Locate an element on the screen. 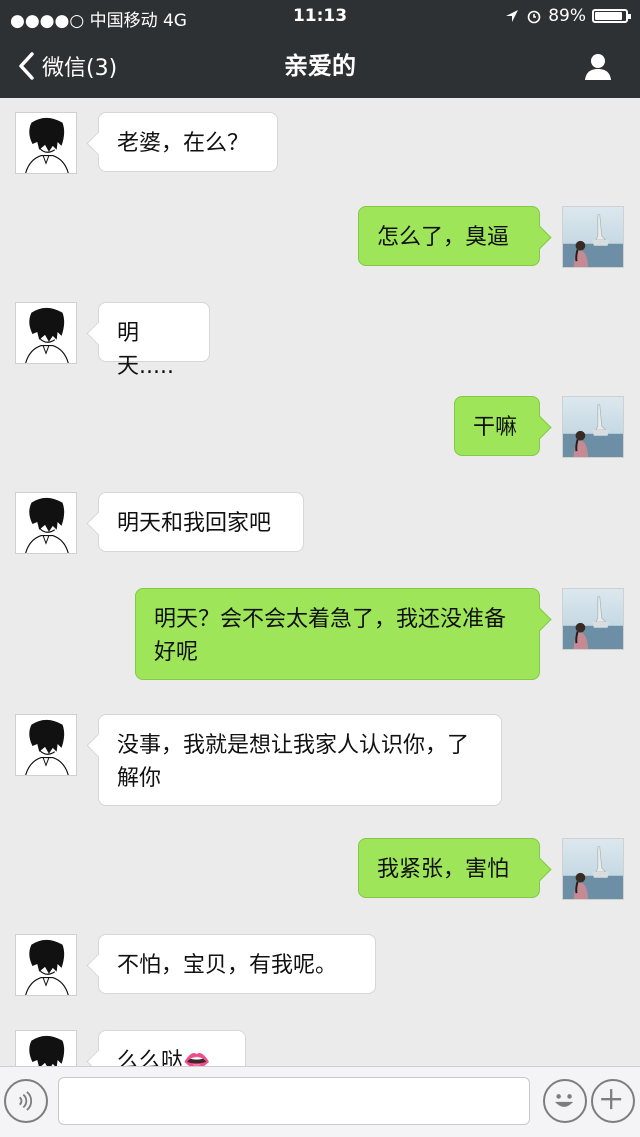  outgoing-message-bubble: 明天？会不会太着急了，我还没准备好呢 is located at coordinates (337, 634).